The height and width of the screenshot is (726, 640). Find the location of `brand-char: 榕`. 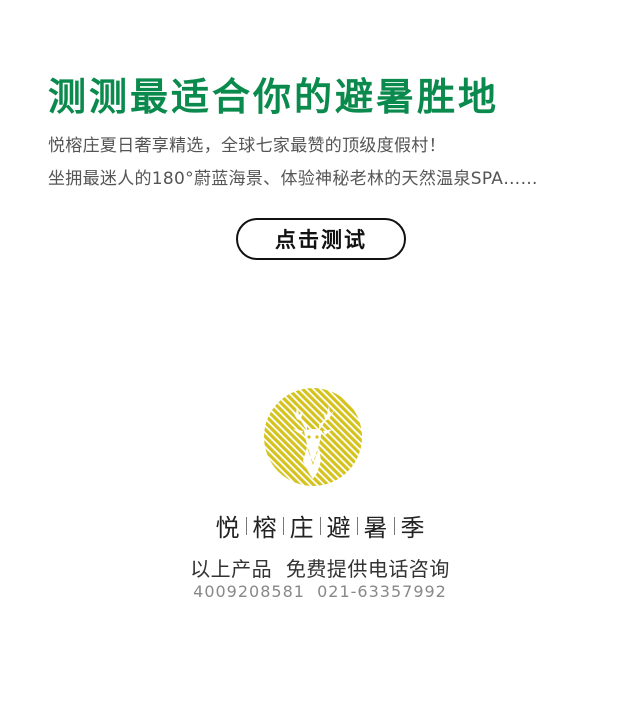

brand-char: 榕 is located at coordinates (264, 528).